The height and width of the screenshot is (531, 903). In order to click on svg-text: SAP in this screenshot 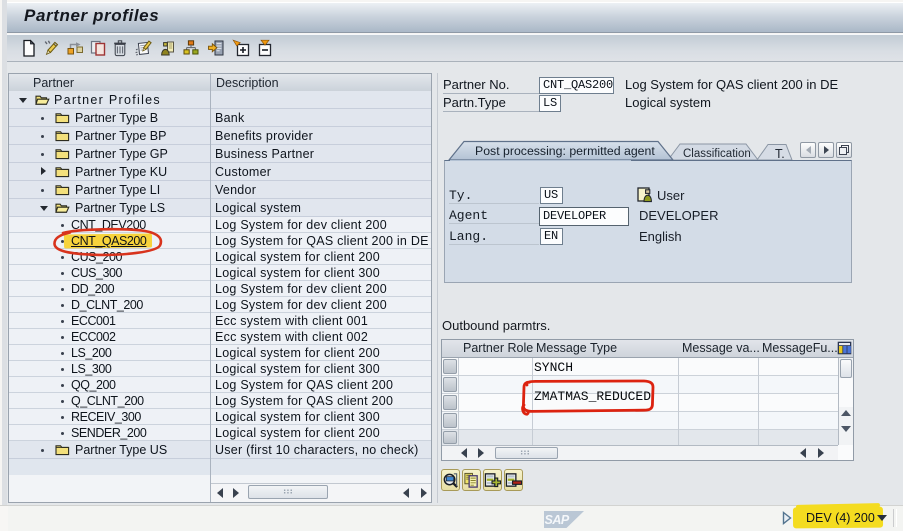, I will do `click(557, 520)`.